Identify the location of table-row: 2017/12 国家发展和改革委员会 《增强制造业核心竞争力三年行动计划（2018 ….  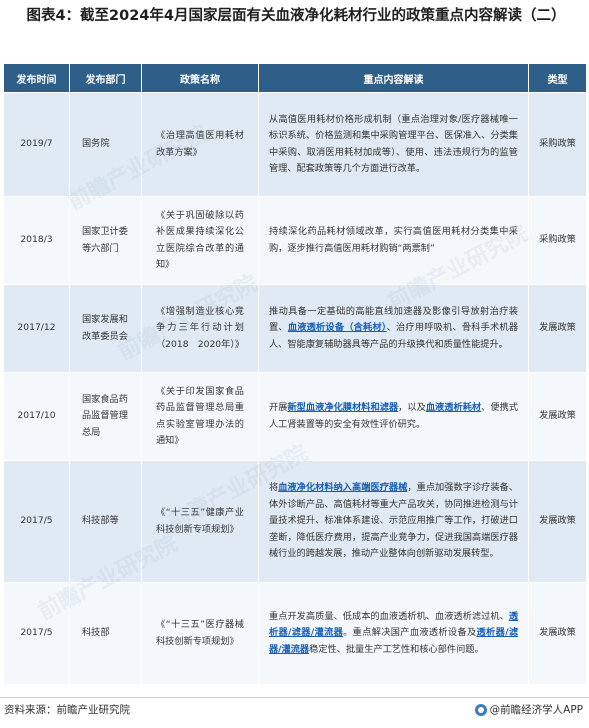
(295, 328).